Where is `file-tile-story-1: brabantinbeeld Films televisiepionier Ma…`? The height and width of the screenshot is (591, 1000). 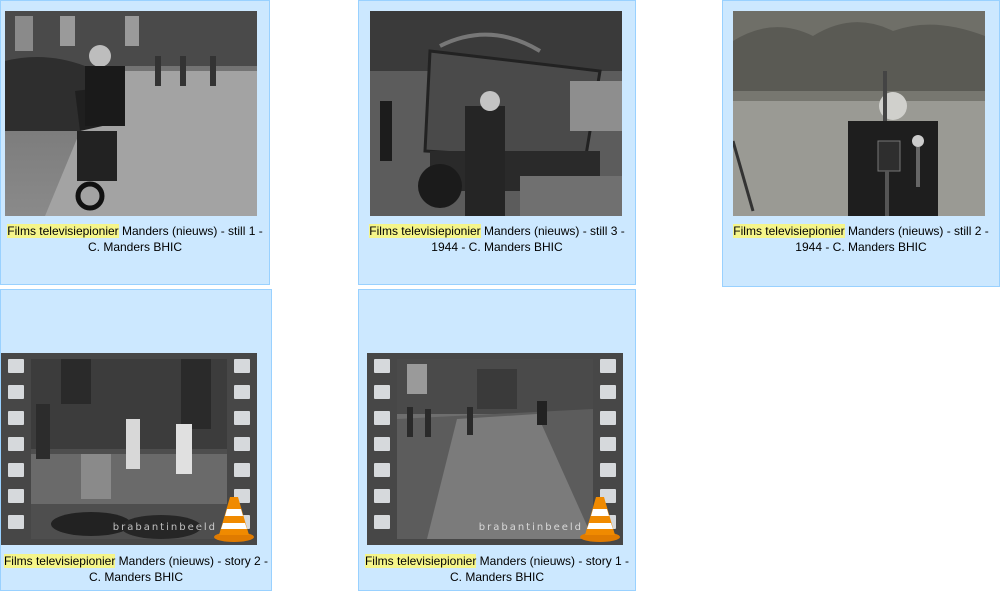 file-tile-story-1: brabantinbeeld Films televisiepionier Ma… is located at coordinates (497, 440).